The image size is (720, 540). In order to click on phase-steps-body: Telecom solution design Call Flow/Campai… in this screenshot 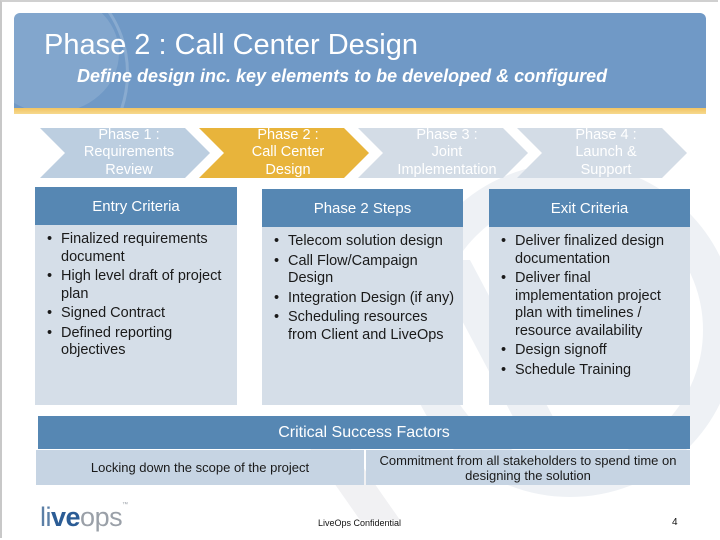, I will do `click(362, 316)`.